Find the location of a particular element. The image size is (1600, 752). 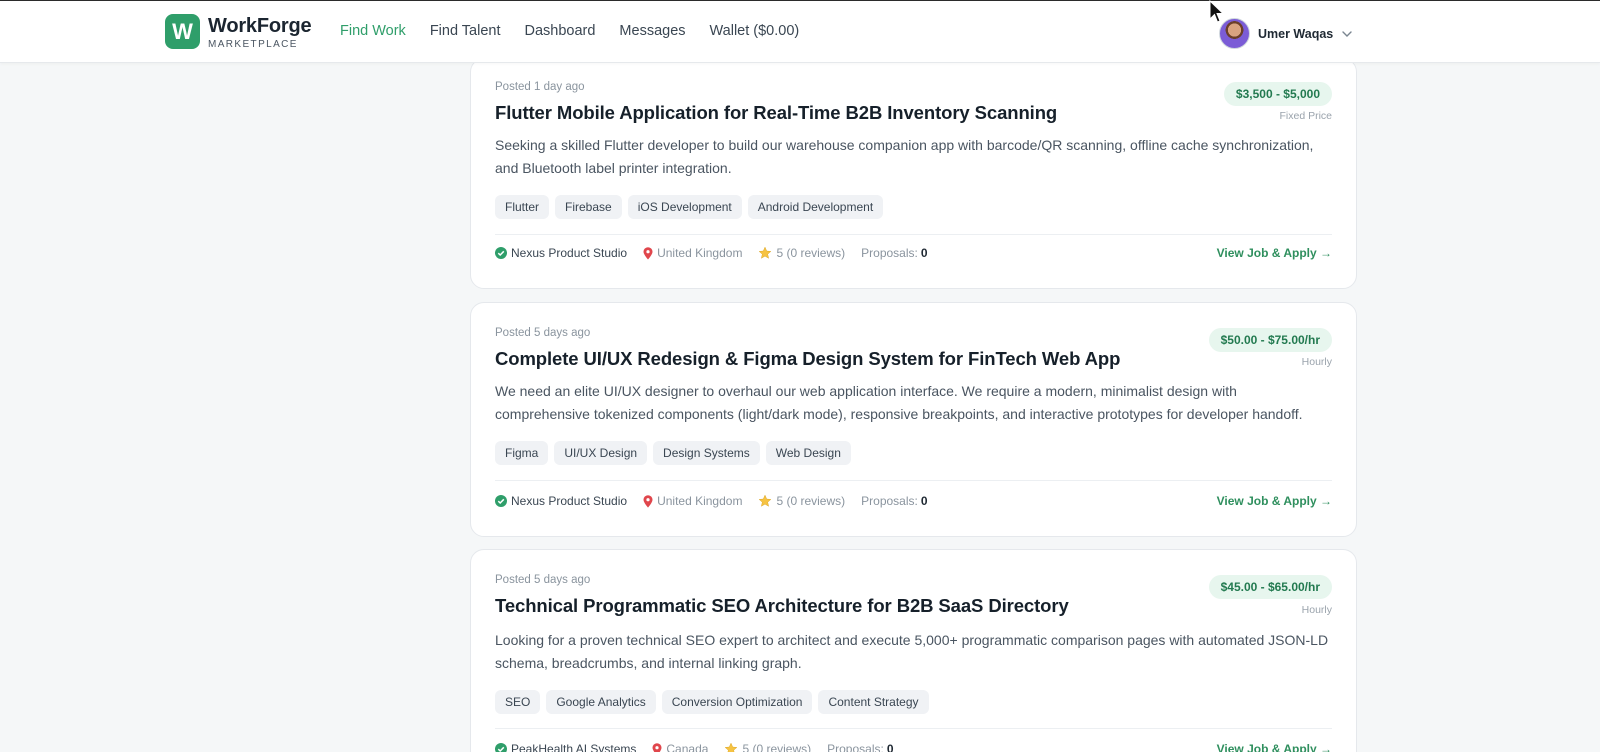

client-location: Canada is located at coordinates (687, 747).